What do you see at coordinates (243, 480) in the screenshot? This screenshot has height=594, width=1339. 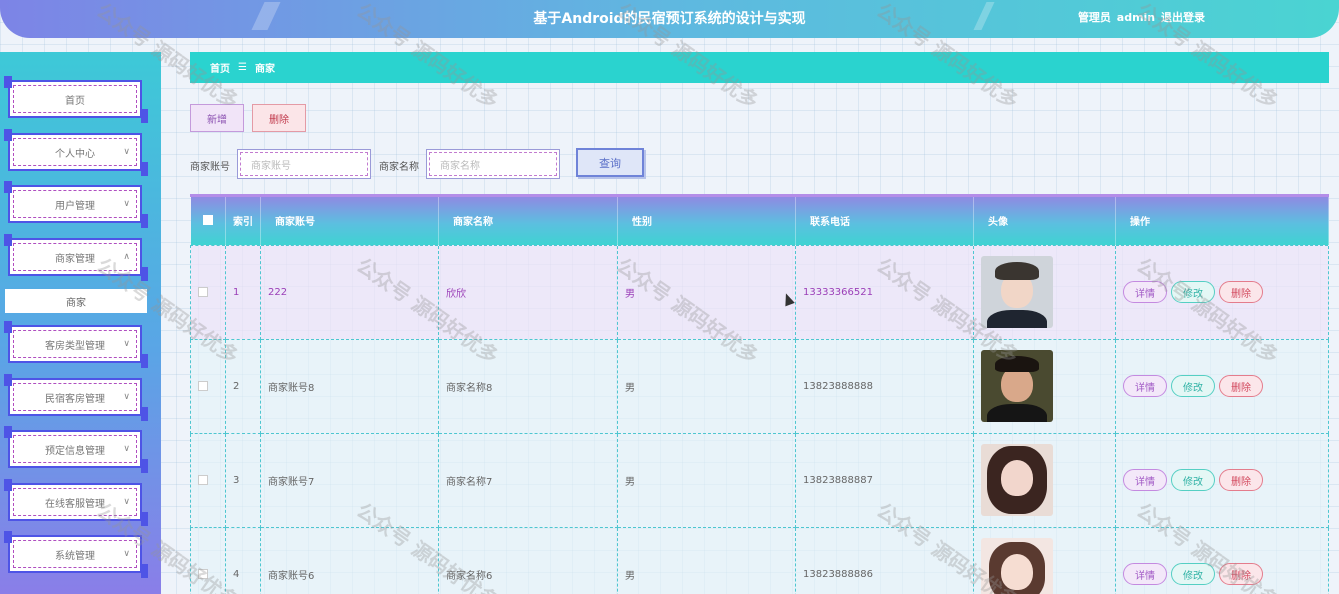 I see `cell-index: 3` at bounding box center [243, 480].